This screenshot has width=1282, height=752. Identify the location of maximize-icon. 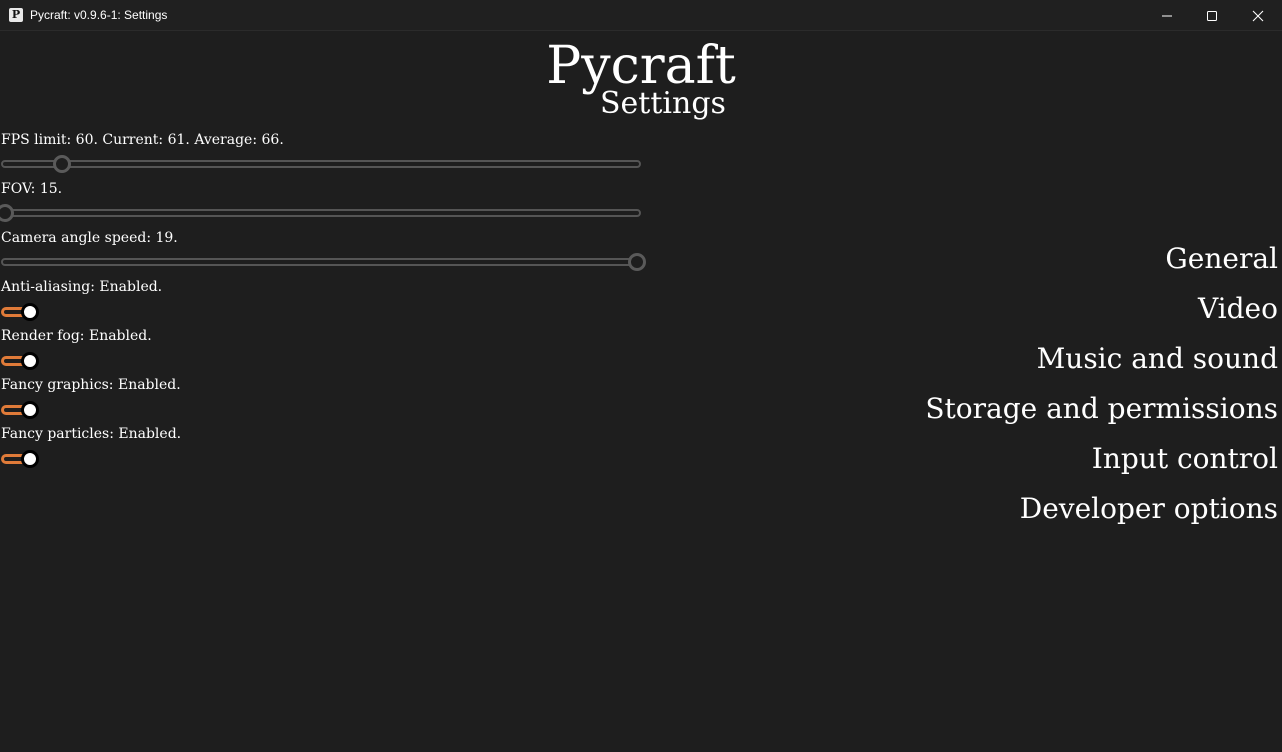
(1212, 16).